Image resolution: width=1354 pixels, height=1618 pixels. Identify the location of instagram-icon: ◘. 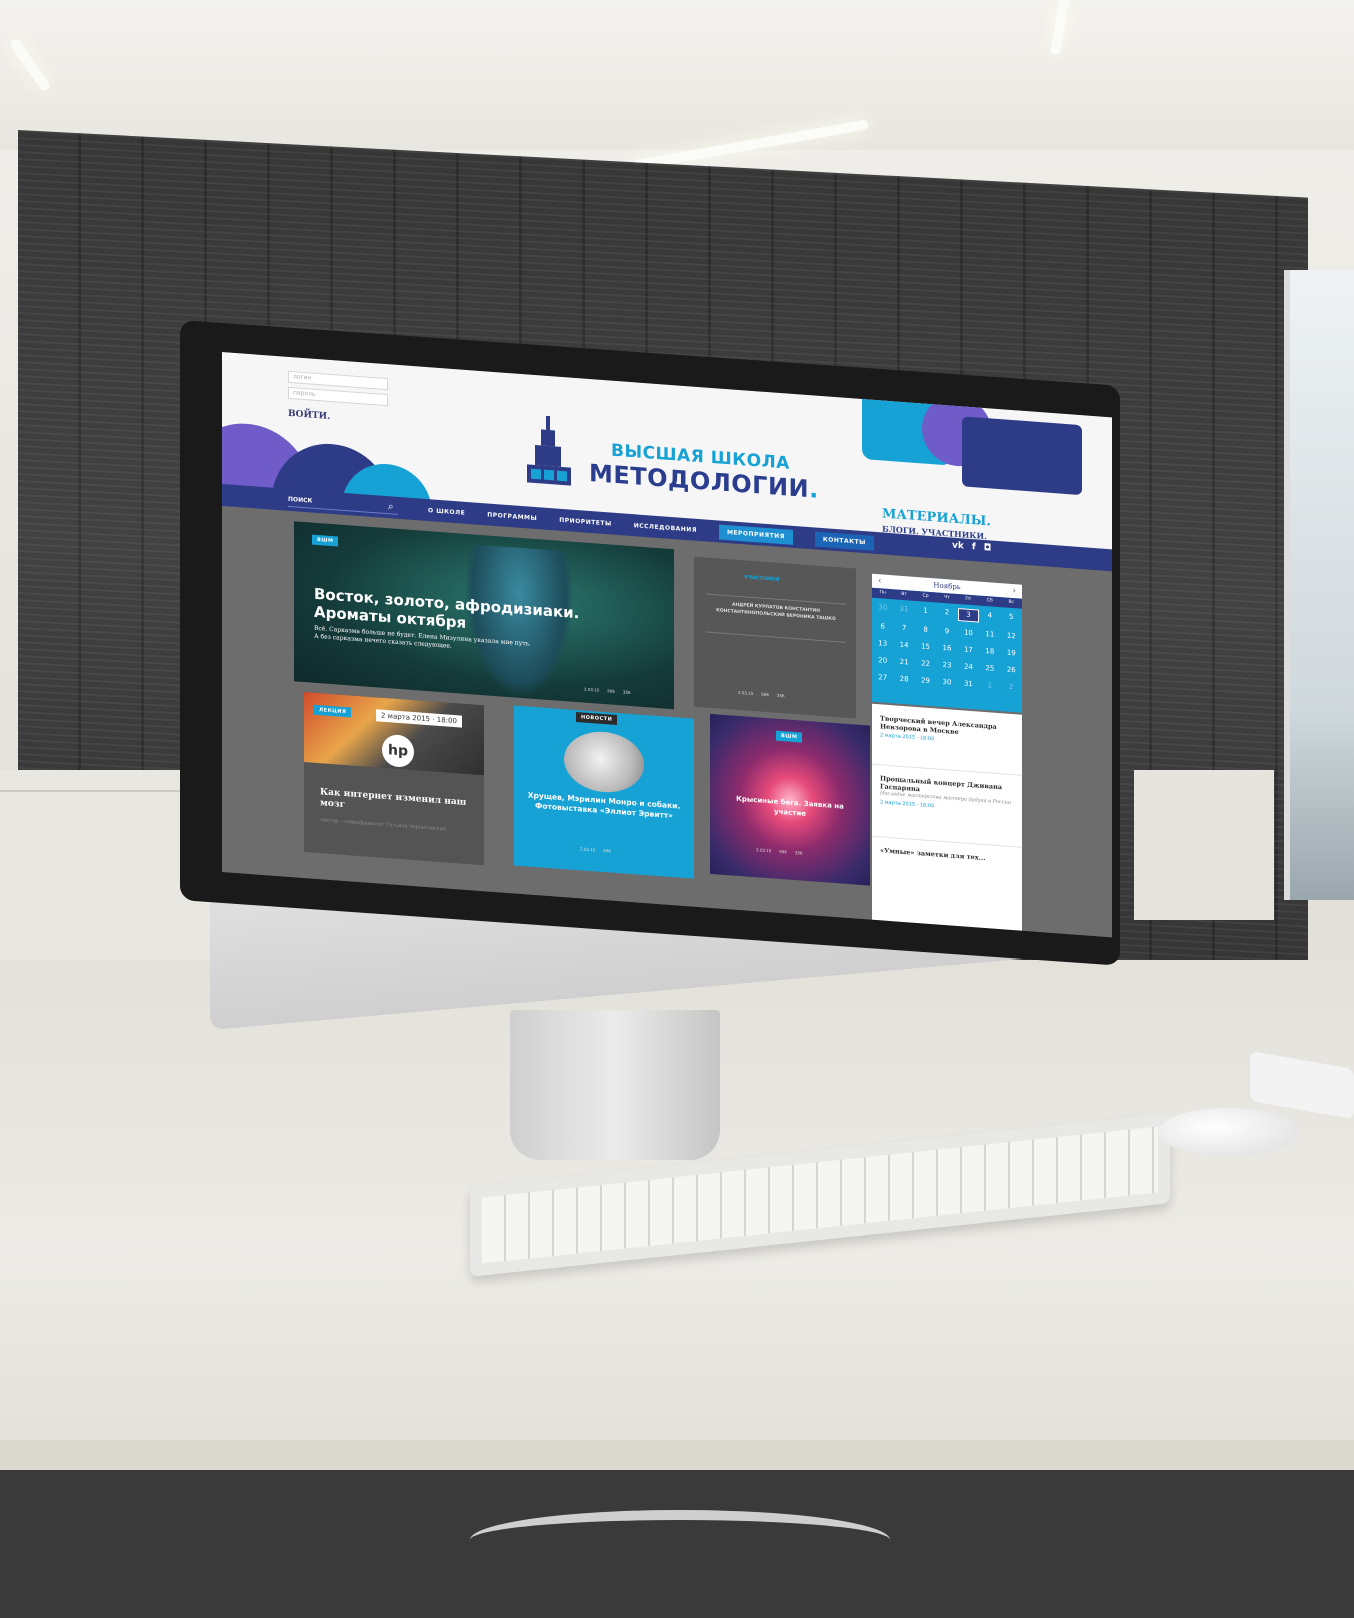
(988, 548).